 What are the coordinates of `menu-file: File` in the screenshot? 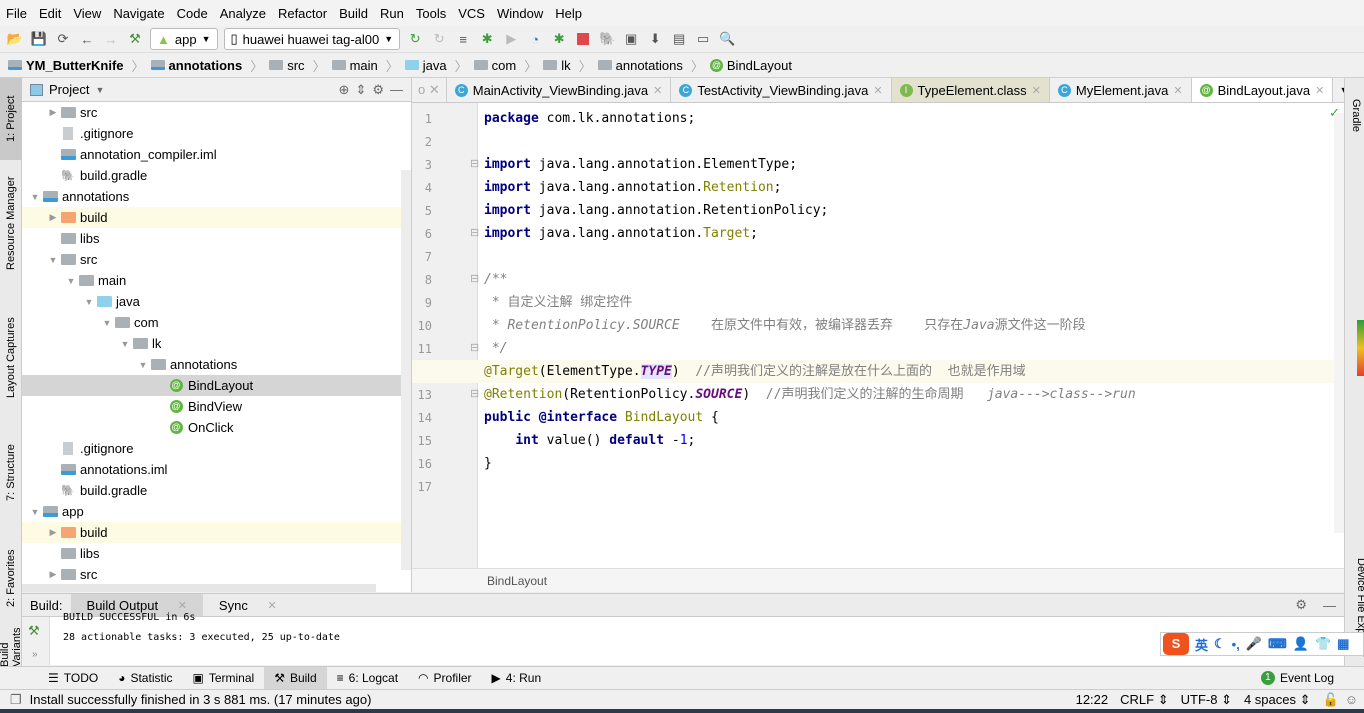 It's located at (16, 13).